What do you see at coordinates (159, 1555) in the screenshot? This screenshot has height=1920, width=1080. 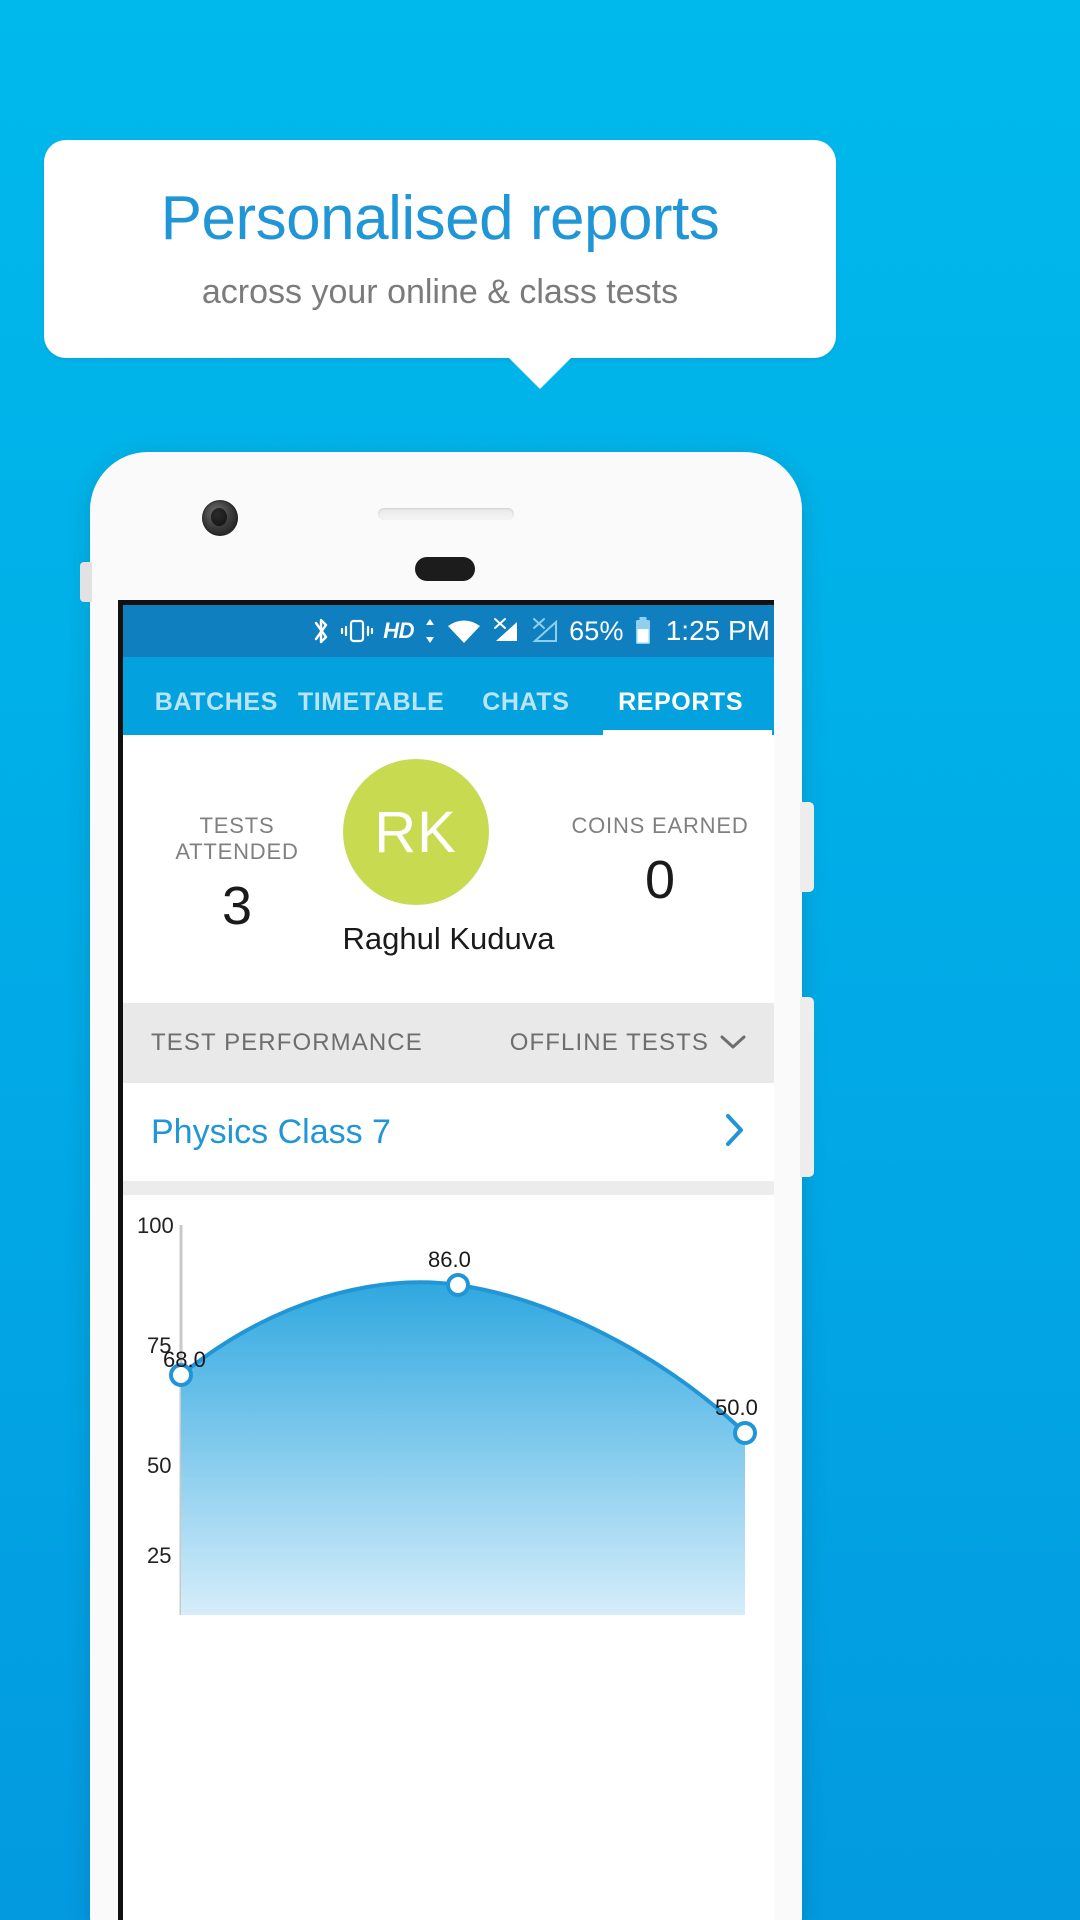 I see `y-tick-25: 25` at bounding box center [159, 1555].